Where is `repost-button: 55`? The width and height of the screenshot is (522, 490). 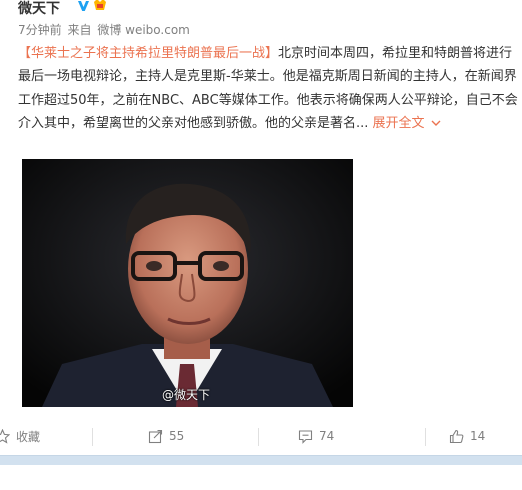
repost-button: 55 is located at coordinates (166, 436).